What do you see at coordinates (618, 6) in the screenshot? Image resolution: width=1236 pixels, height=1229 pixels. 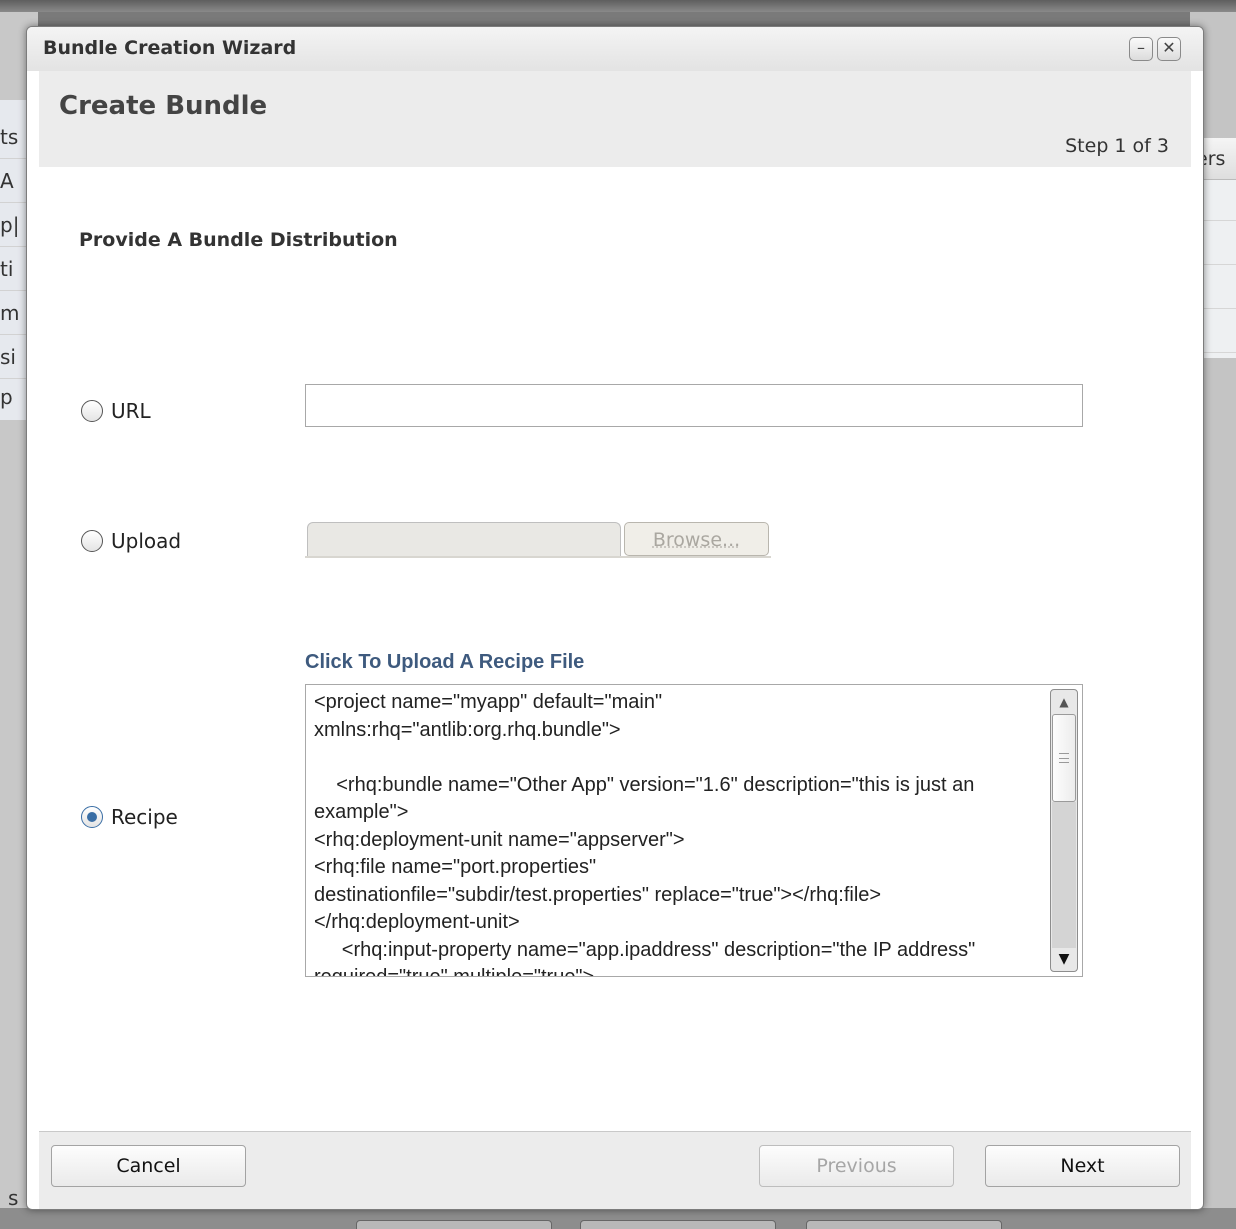 I see `background-top` at bounding box center [618, 6].